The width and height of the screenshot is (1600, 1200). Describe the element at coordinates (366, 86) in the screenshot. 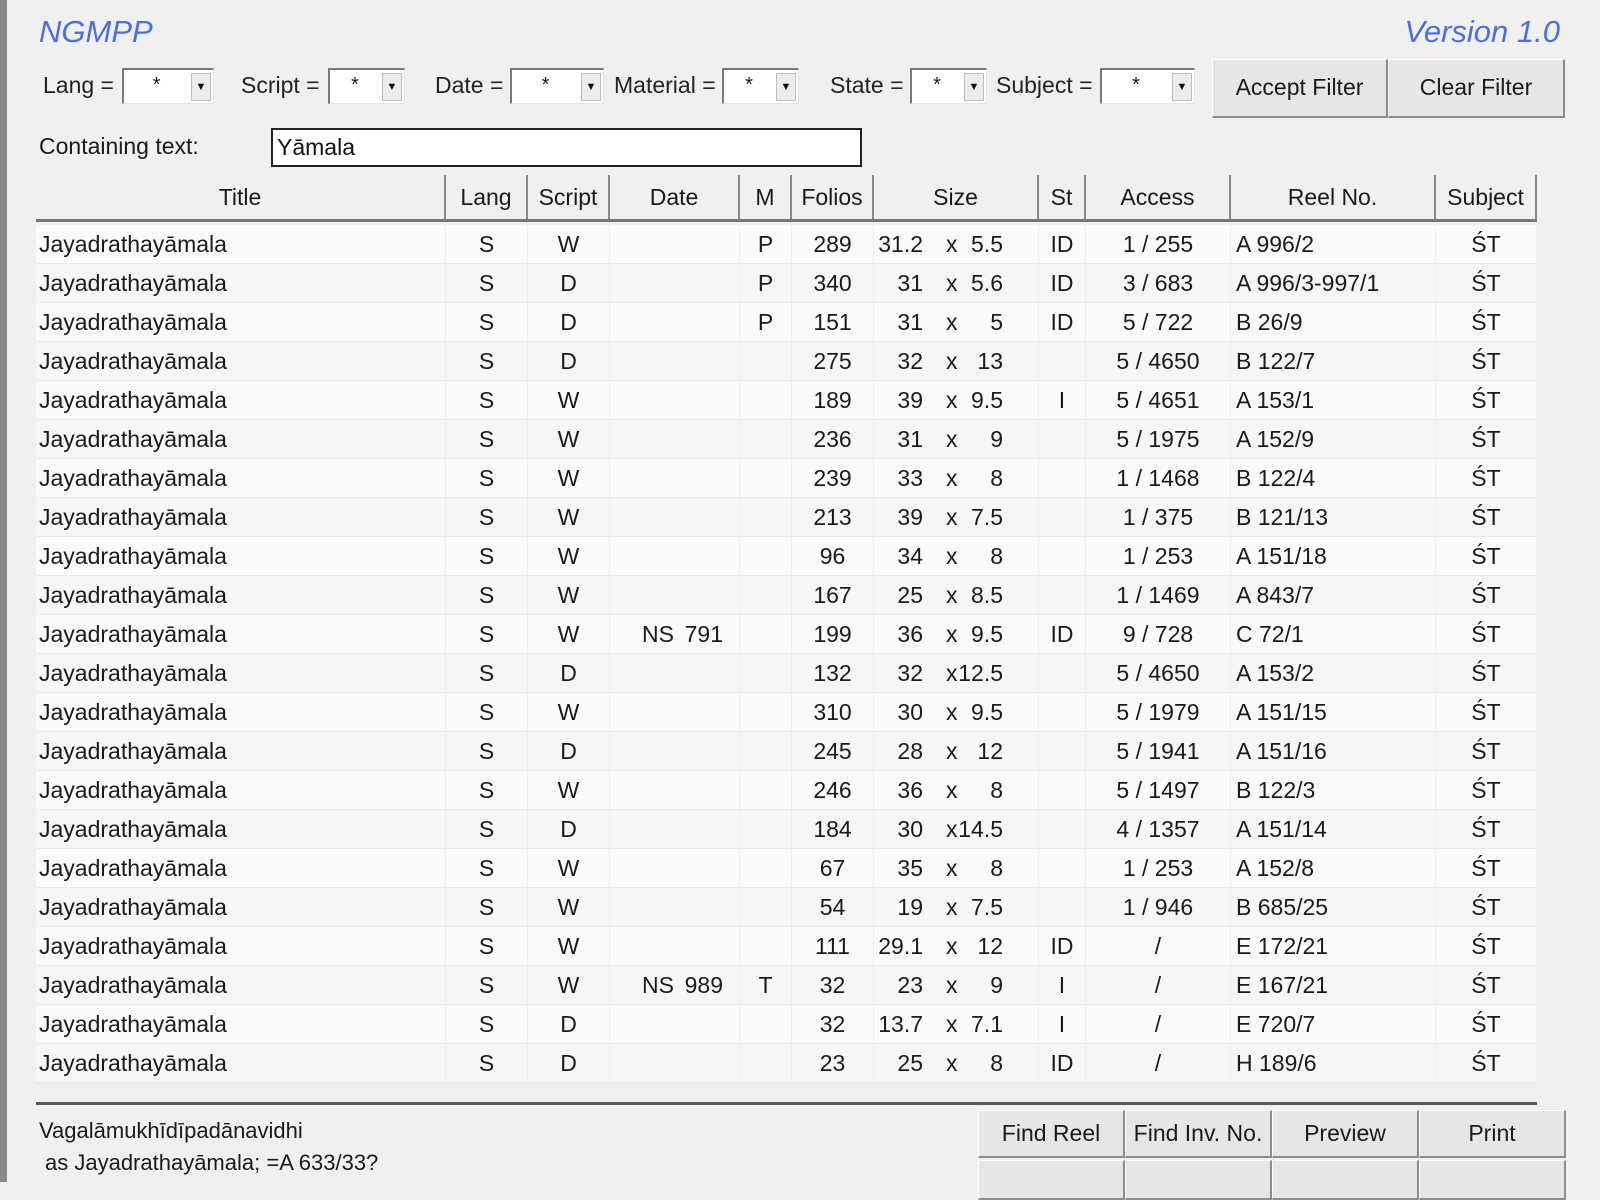

I see `script-filter-select: * ▼` at that location.